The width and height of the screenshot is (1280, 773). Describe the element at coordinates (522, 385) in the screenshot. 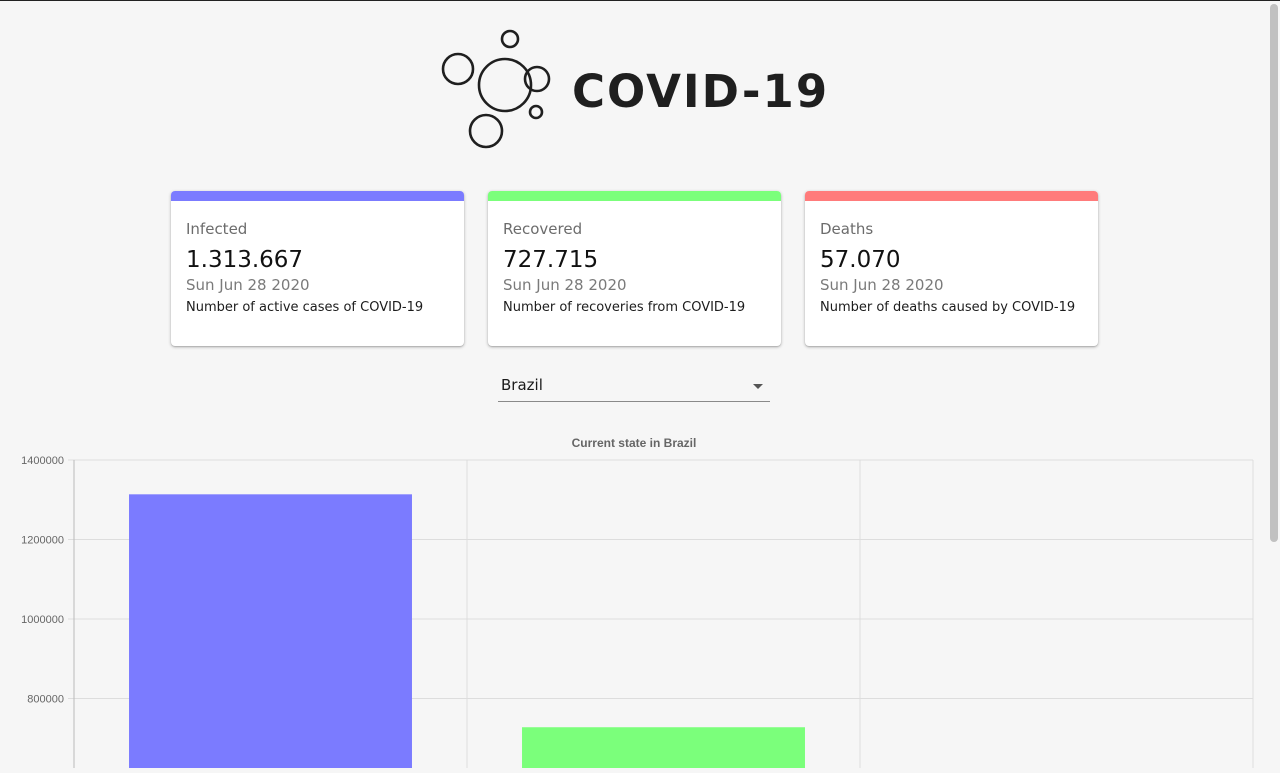

I see `country-select-value: Brazil` at that location.